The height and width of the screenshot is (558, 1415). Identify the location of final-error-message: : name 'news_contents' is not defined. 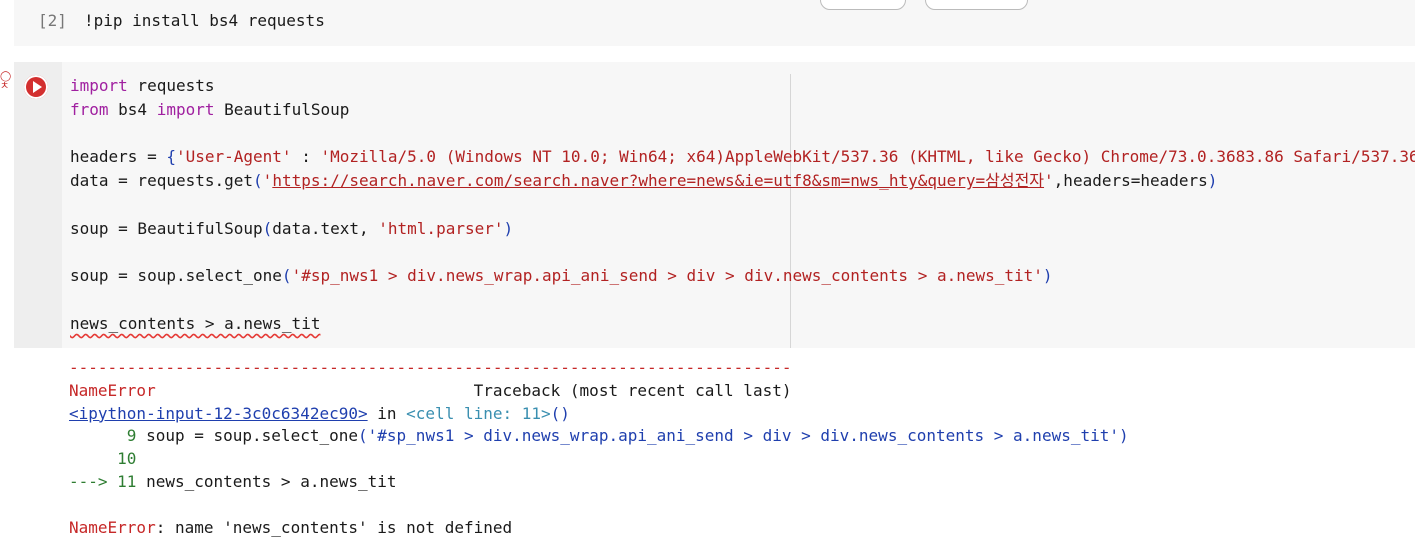
(334, 527).